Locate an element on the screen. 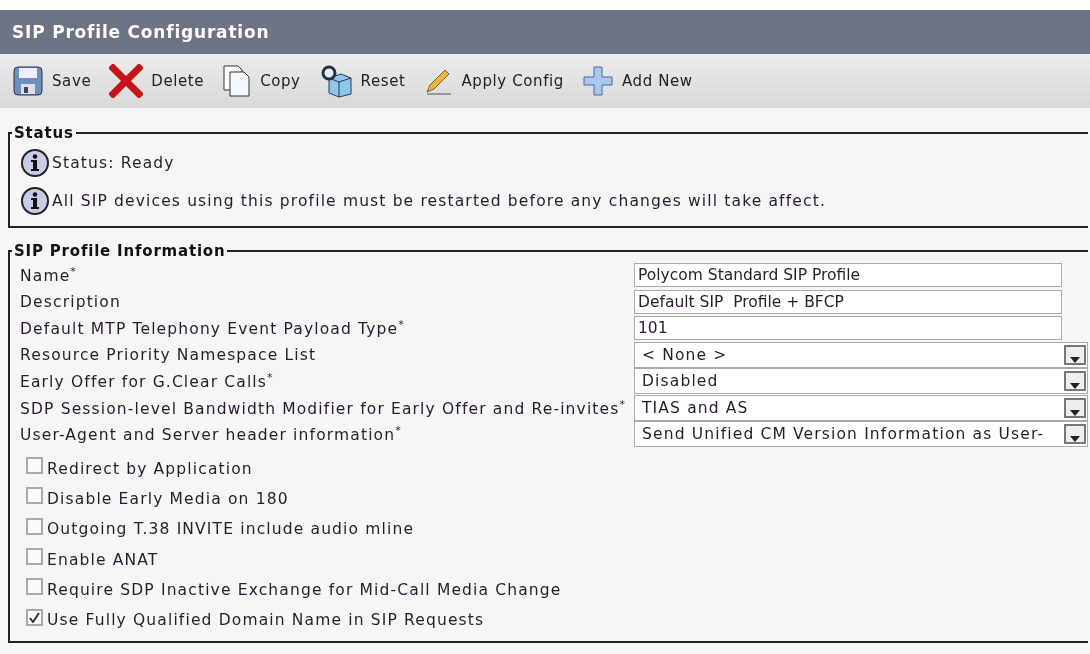 This screenshot has width=1090, height=654. dropdown-field: Disabled is located at coordinates (861, 381).